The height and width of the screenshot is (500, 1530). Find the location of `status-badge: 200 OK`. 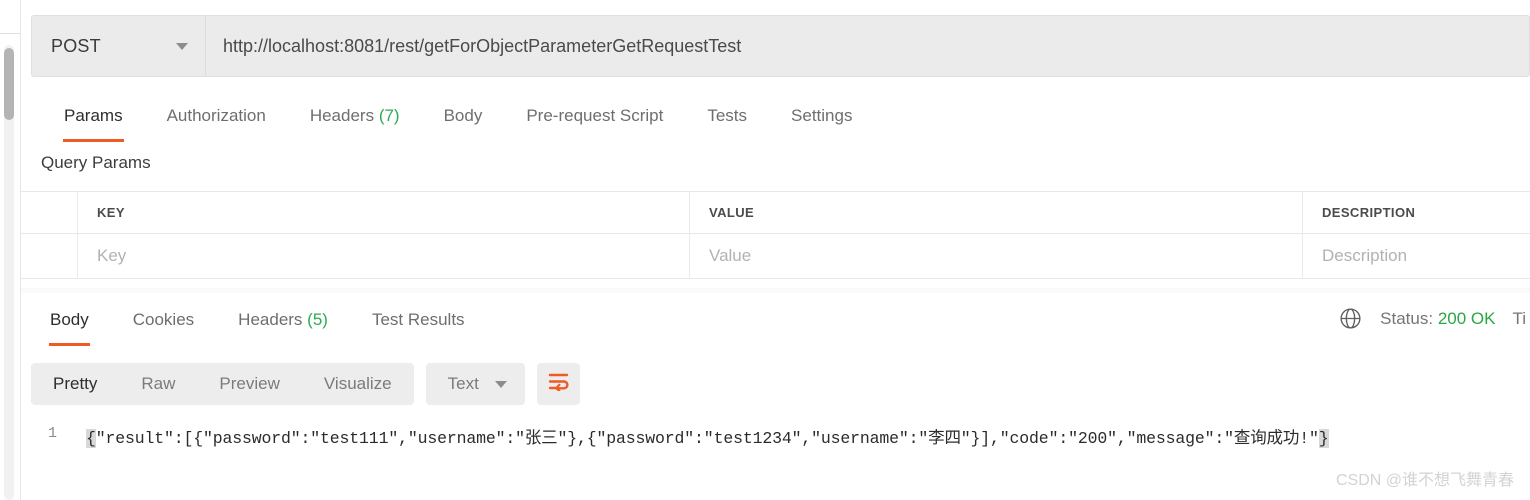

status-badge: 200 OK is located at coordinates (1466, 318).